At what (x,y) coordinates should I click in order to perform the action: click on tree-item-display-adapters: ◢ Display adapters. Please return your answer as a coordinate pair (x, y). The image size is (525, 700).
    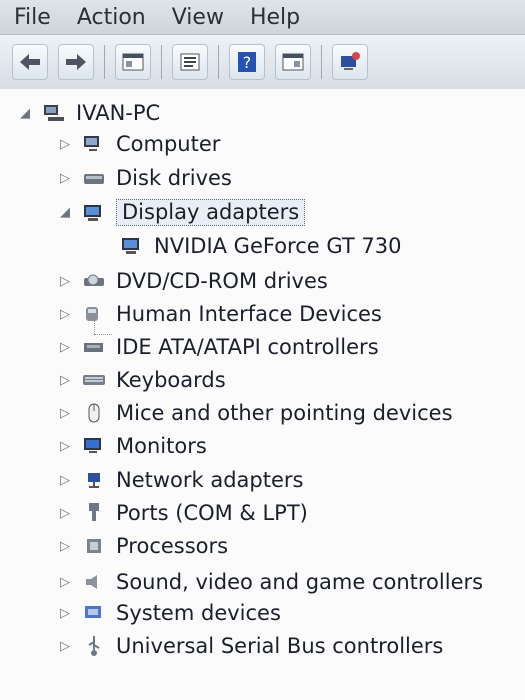
    Looking at the image, I should click on (182, 212).